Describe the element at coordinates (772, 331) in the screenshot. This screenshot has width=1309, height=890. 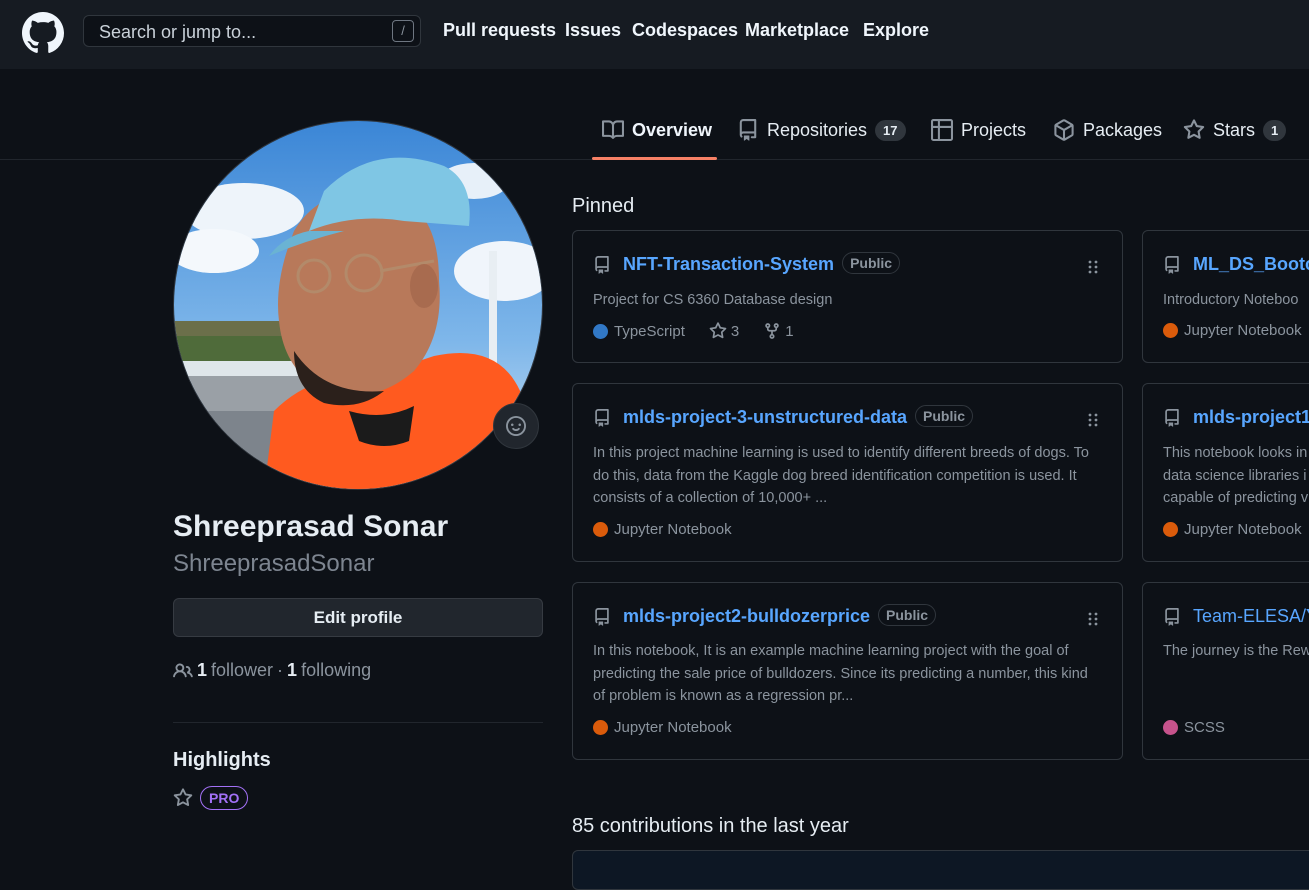
I see `fork-icon` at that location.